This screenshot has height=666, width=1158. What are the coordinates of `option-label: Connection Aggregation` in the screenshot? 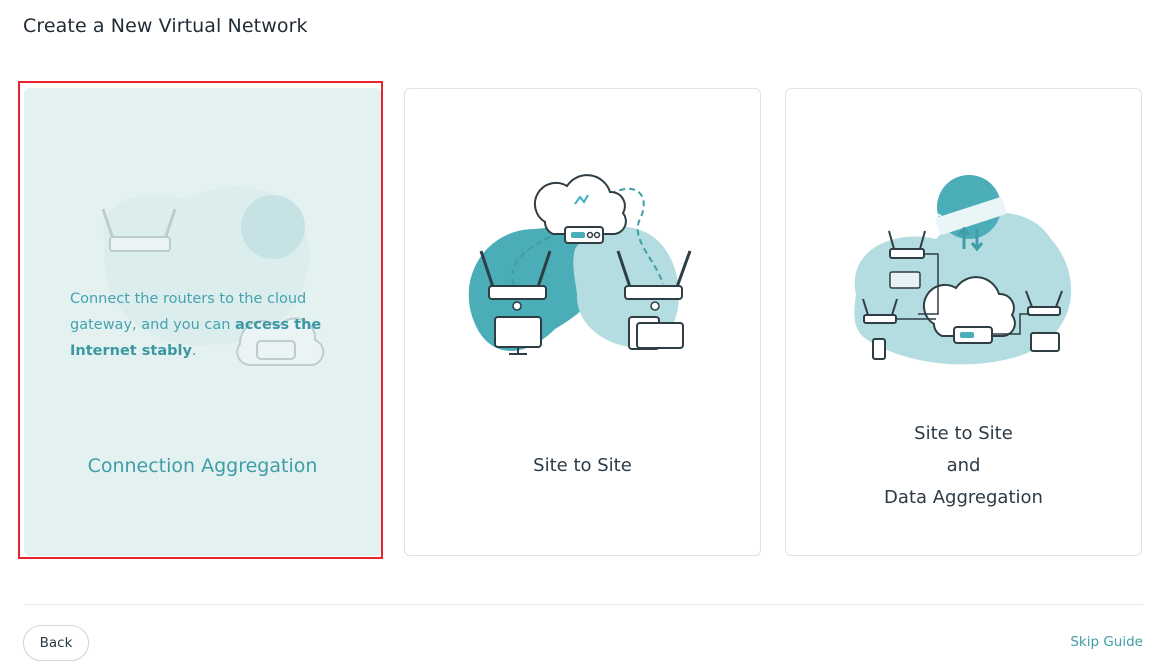 It's located at (202, 466).